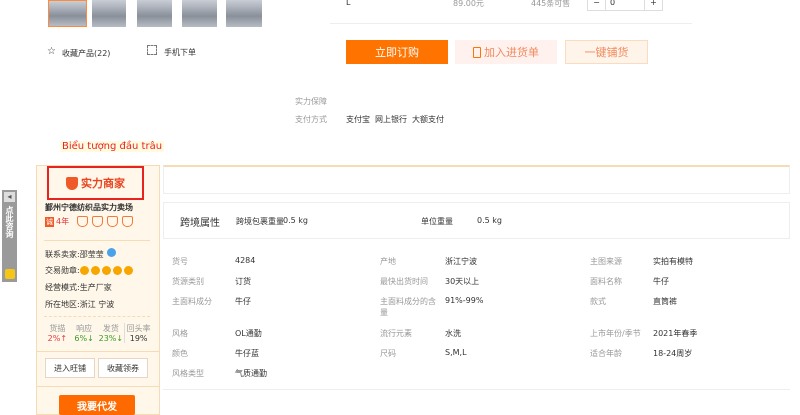  I want to click on region-row: 所在地区:浙江 宁波, so click(79, 304).